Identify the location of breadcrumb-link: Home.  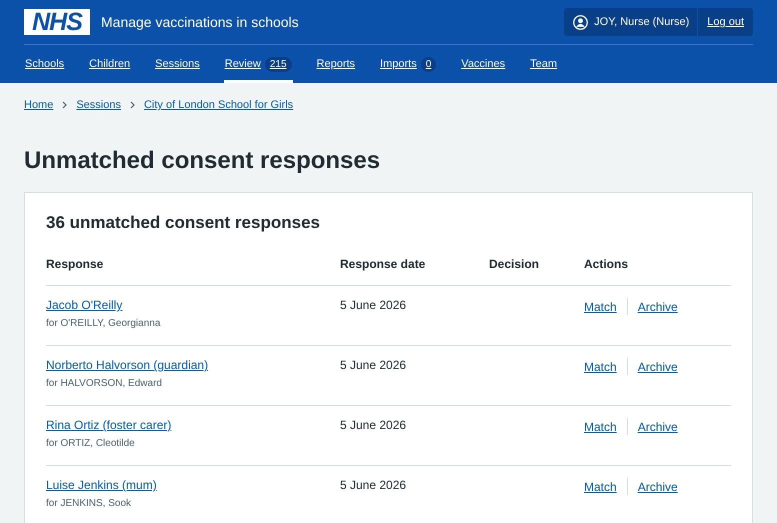
(39, 105).